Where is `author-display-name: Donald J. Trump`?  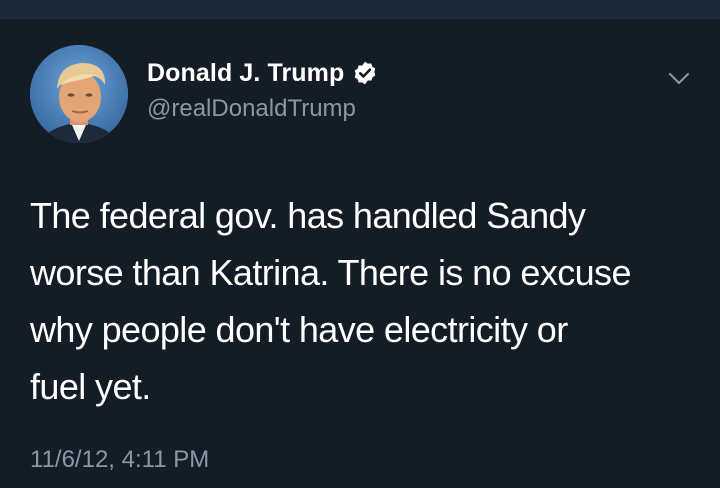
author-display-name: Donald J. Trump is located at coordinates (245, 73).